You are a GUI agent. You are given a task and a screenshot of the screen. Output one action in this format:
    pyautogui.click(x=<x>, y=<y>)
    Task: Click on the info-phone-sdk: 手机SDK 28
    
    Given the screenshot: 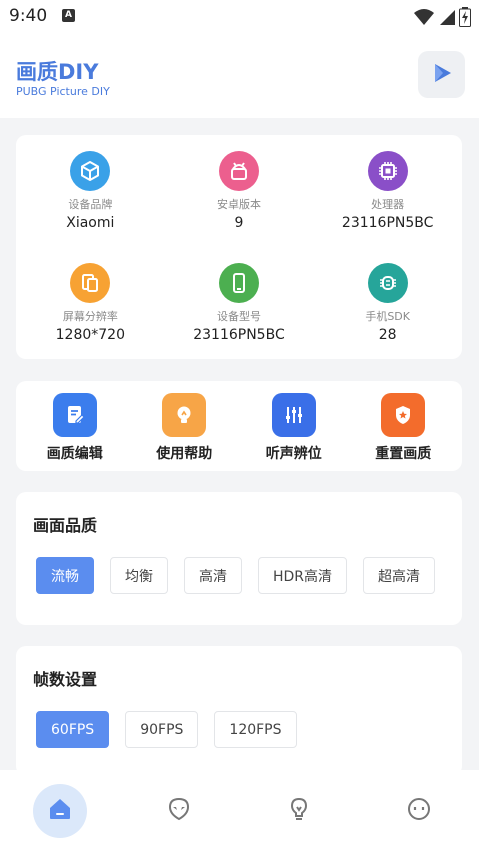 What is the action you would take?
    pyautogui.click(x=387, y=303)
    